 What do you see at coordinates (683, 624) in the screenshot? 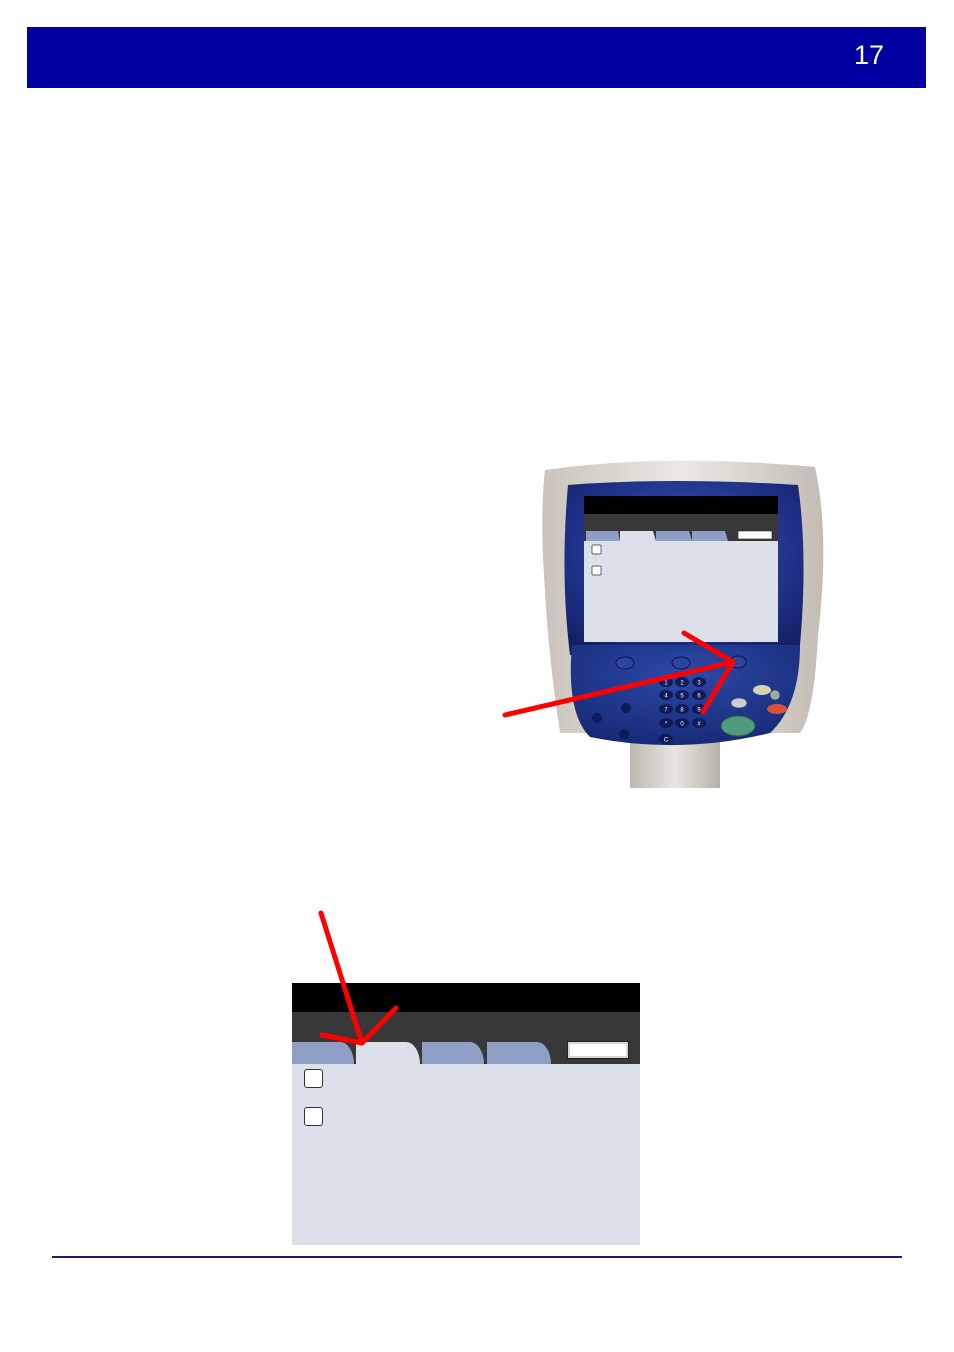
I see `control-panel-drawing: 1 2 34 5 67 8 9* 0 #C` at bounding box center [683, 624].